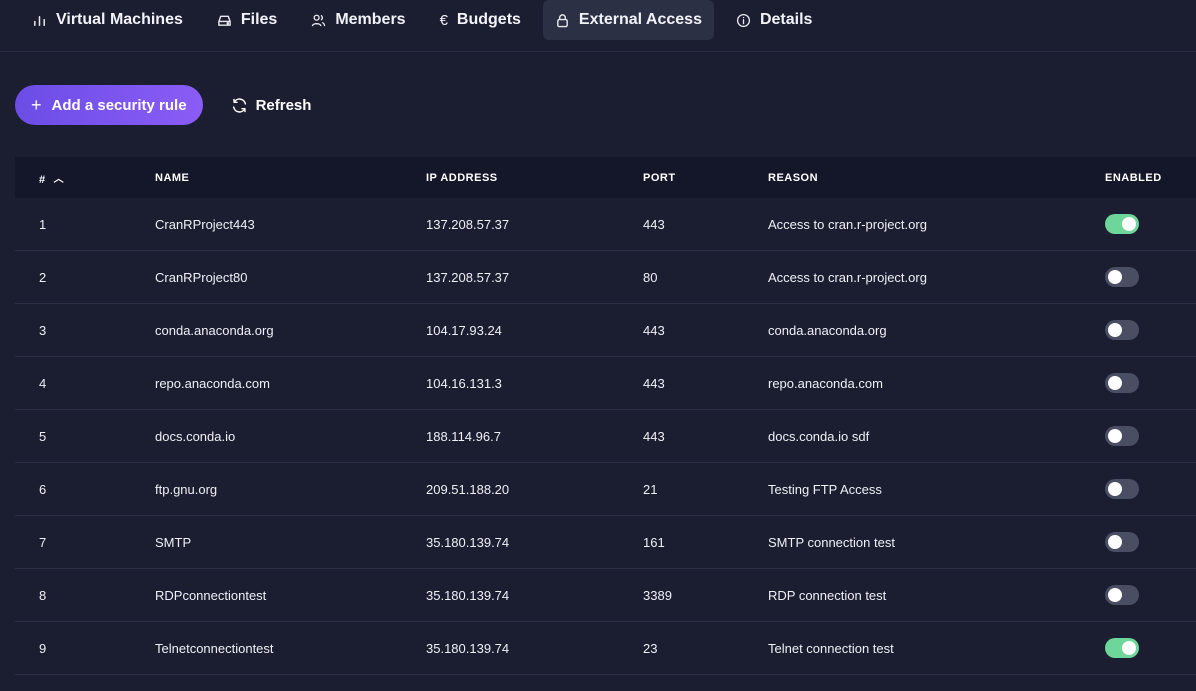 The width and height of the screenshot is (1196, 691). What do you see at coordinates (172, 177) in the screenshot?
I see `column-header-name: NAME` at bounding box center [172, 177].